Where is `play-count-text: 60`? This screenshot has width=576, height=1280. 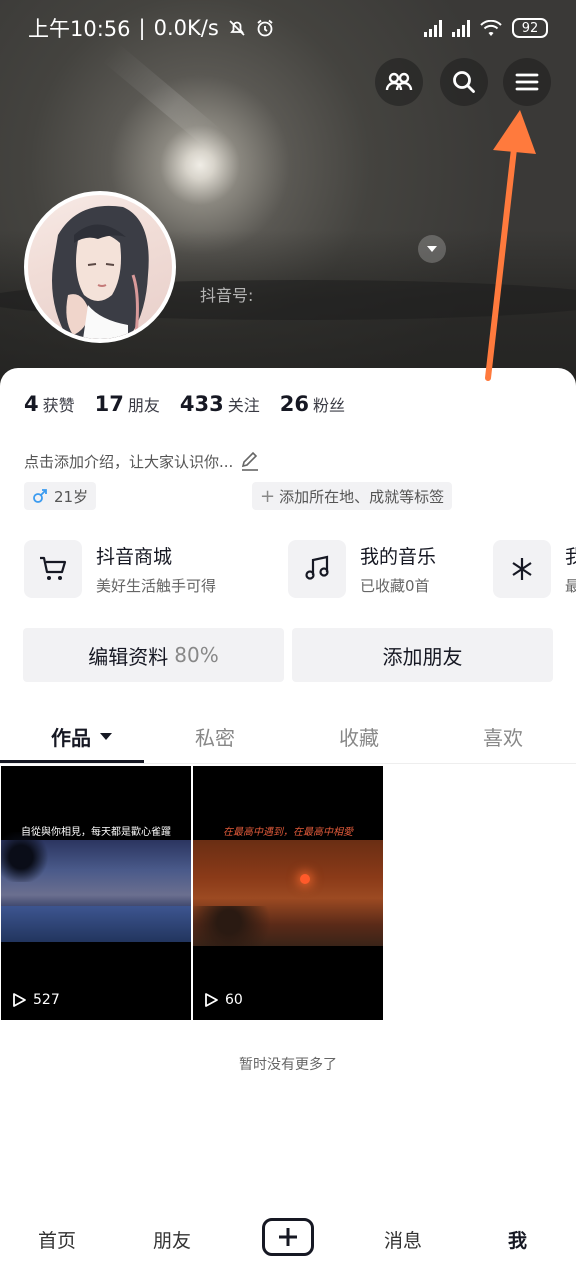 play-count-text: 60 is located at coordinates (234, 1000).